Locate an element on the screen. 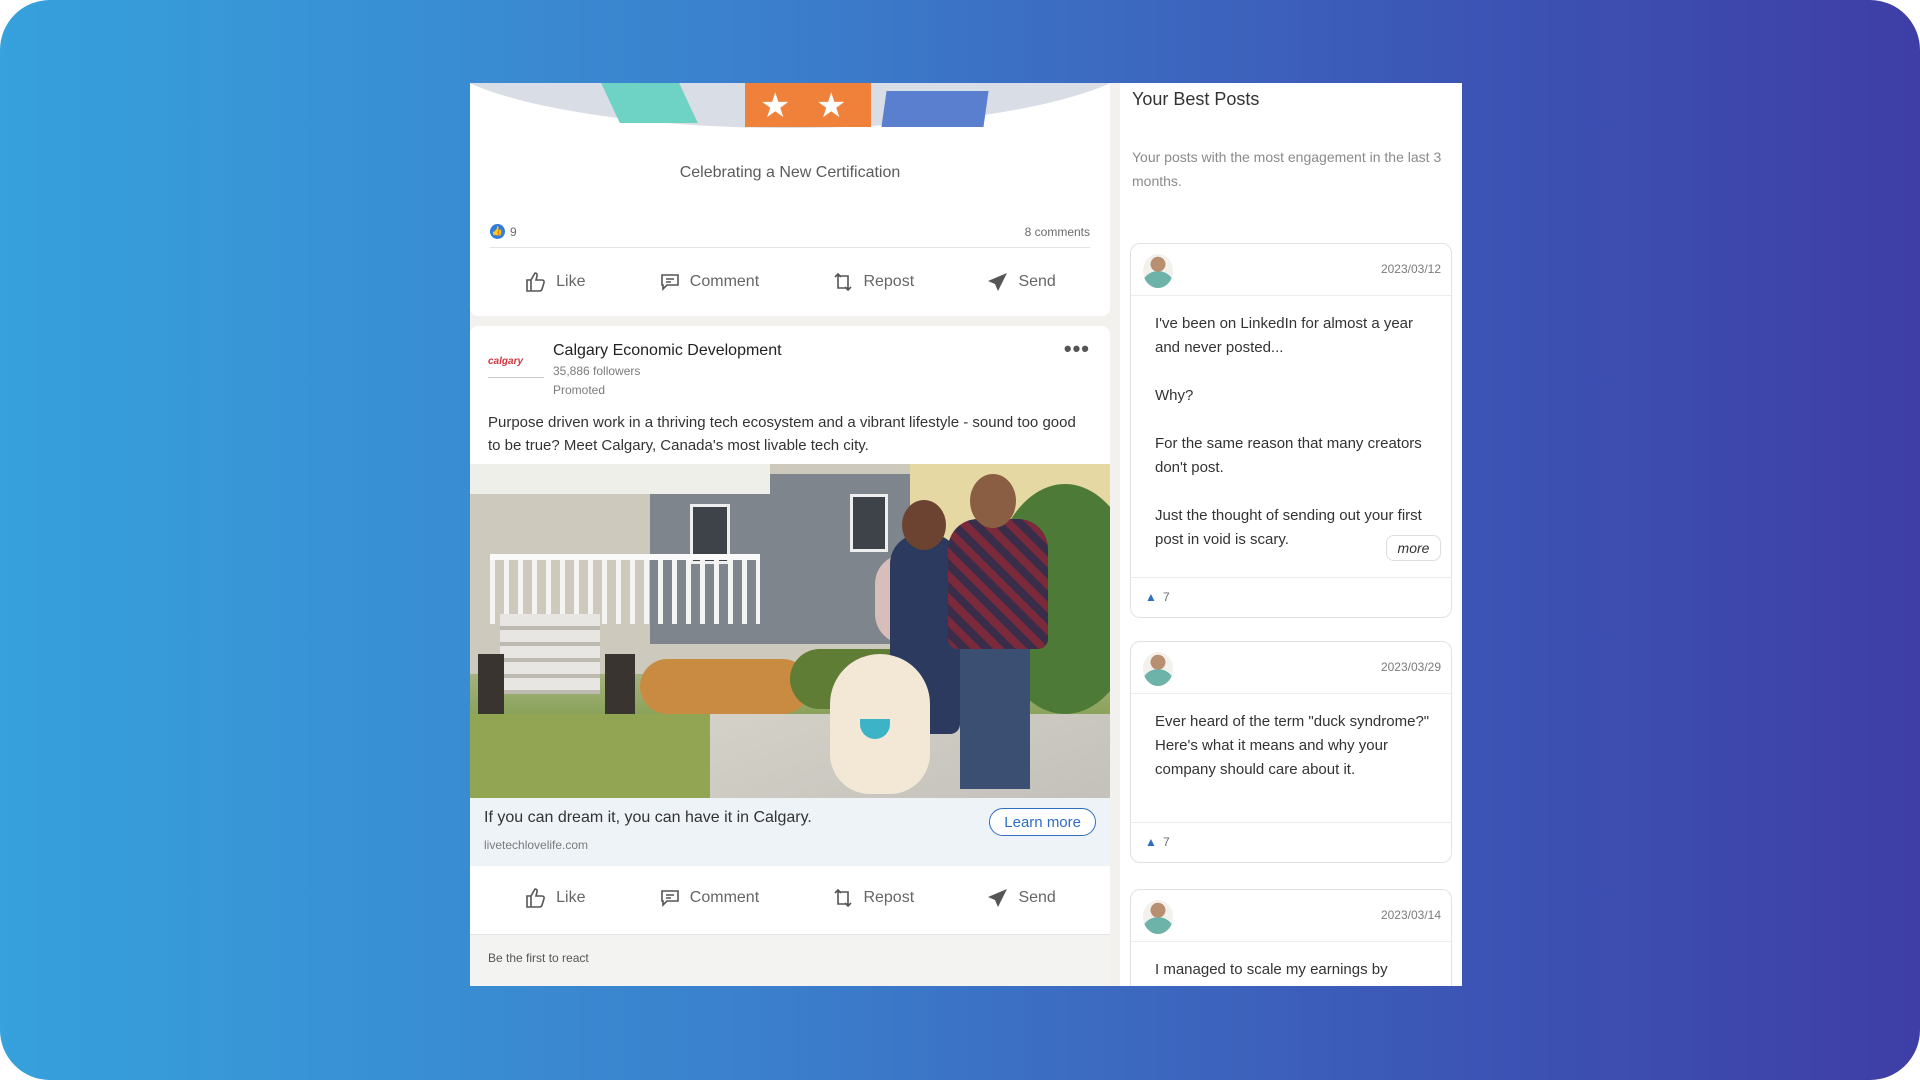 This screenshot has width=1920, height=1080. certification-banner: ★ ★ is located at coordinates (790, 107).